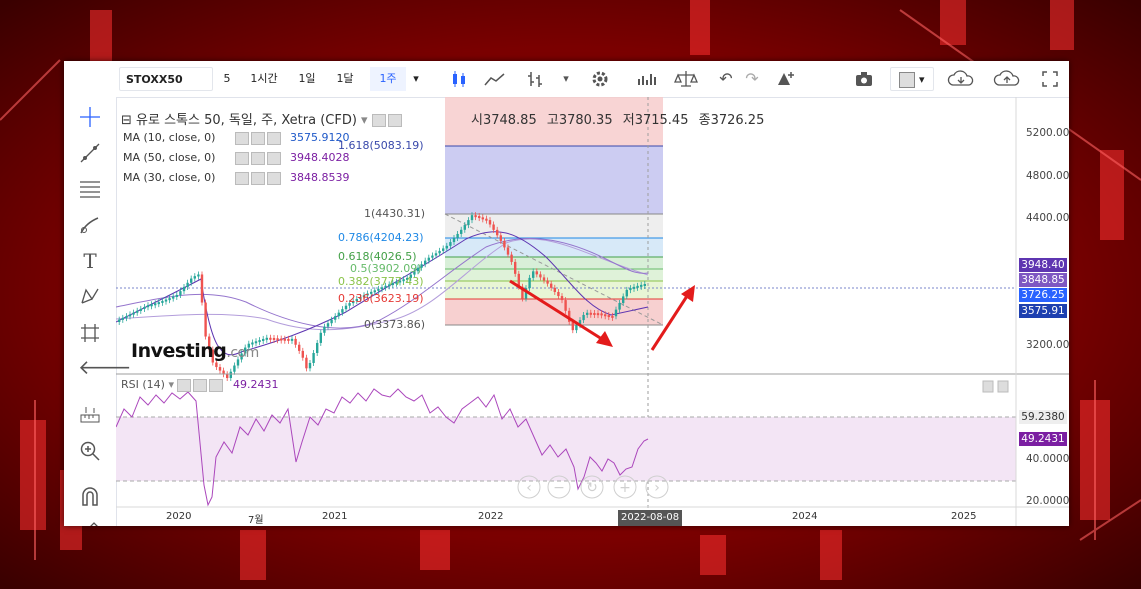 The height and width of the screenshot is (589, 1141). Describe the element at coordinates (1047, 501) in the screenshot. I see `rsi-tick: 20.0000` at that location.